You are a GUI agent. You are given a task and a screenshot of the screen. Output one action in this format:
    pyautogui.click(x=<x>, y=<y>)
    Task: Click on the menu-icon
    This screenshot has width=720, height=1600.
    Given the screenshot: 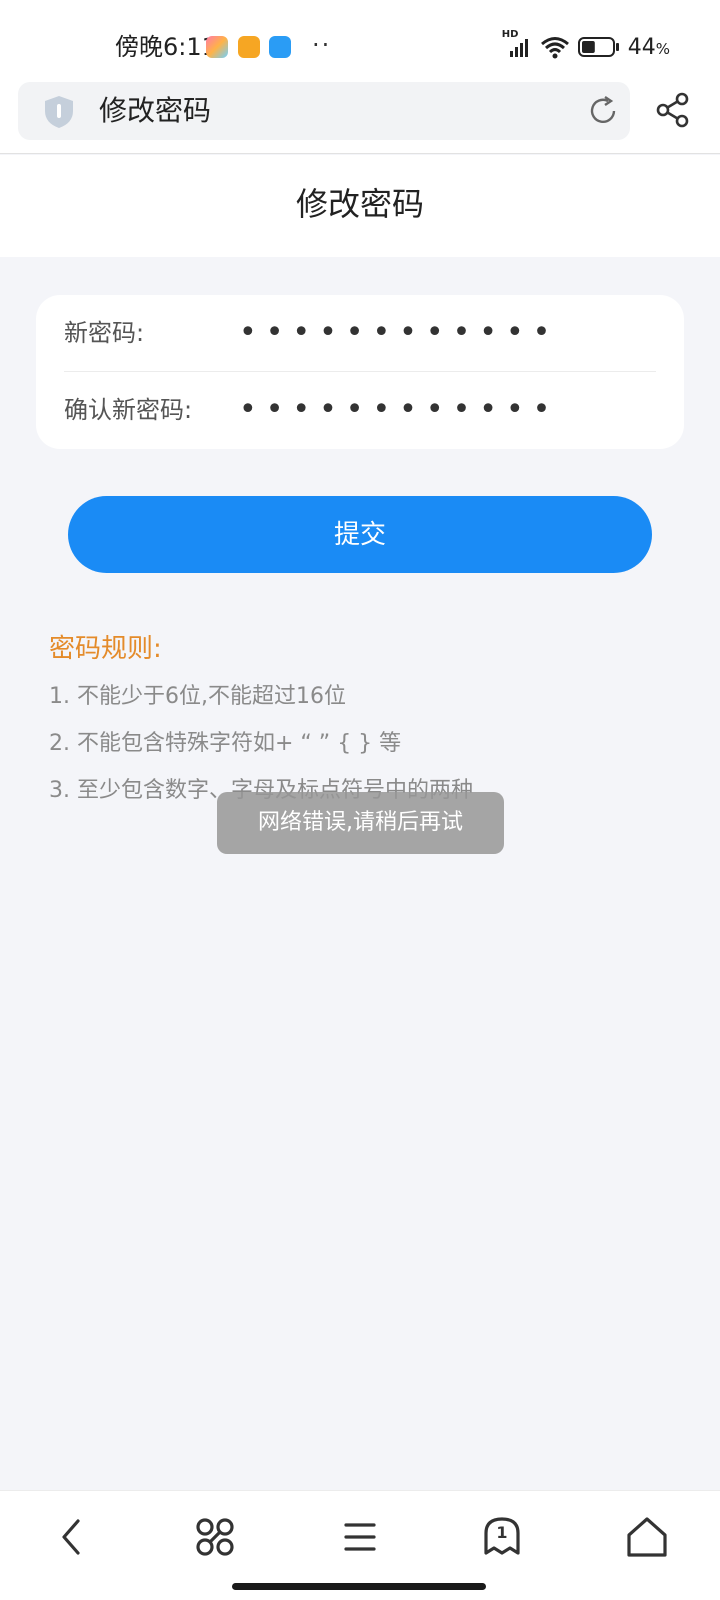 What is the action you would take?
    pyautogui.click(x=360, y=1537)
    